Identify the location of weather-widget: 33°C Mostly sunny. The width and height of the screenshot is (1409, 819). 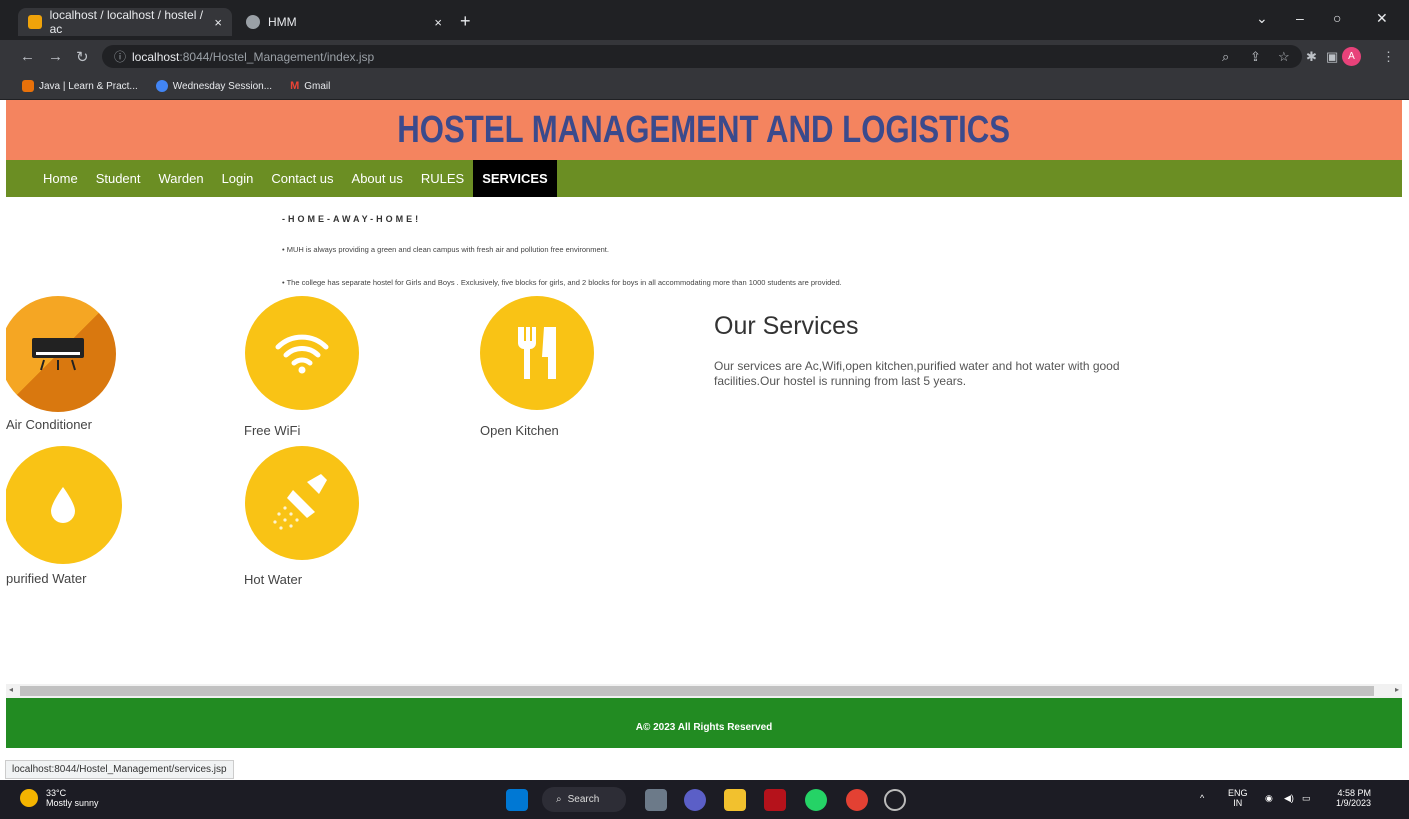
(59, 798).